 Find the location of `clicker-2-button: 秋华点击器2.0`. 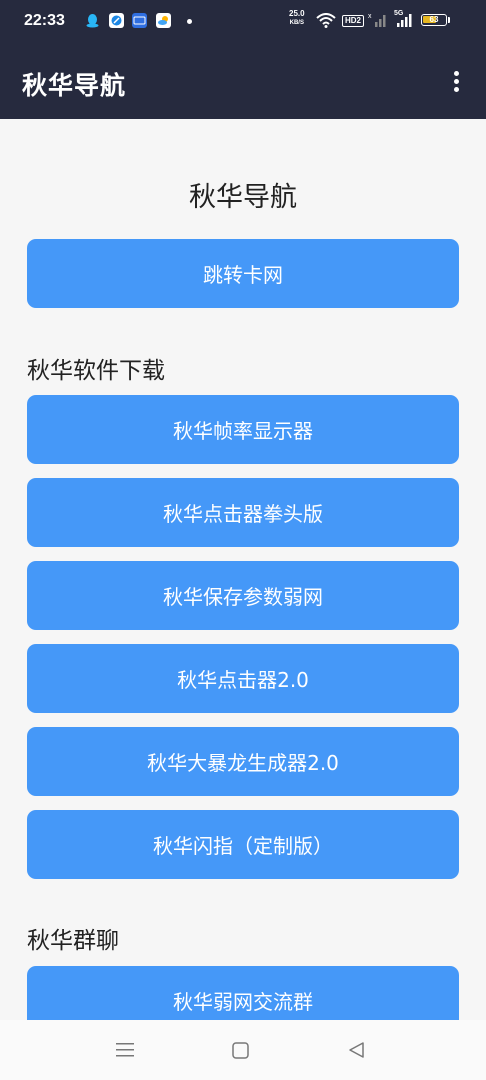

clicker-2-button: 秋华点击器2.0 is located at coordinates (243, 678).